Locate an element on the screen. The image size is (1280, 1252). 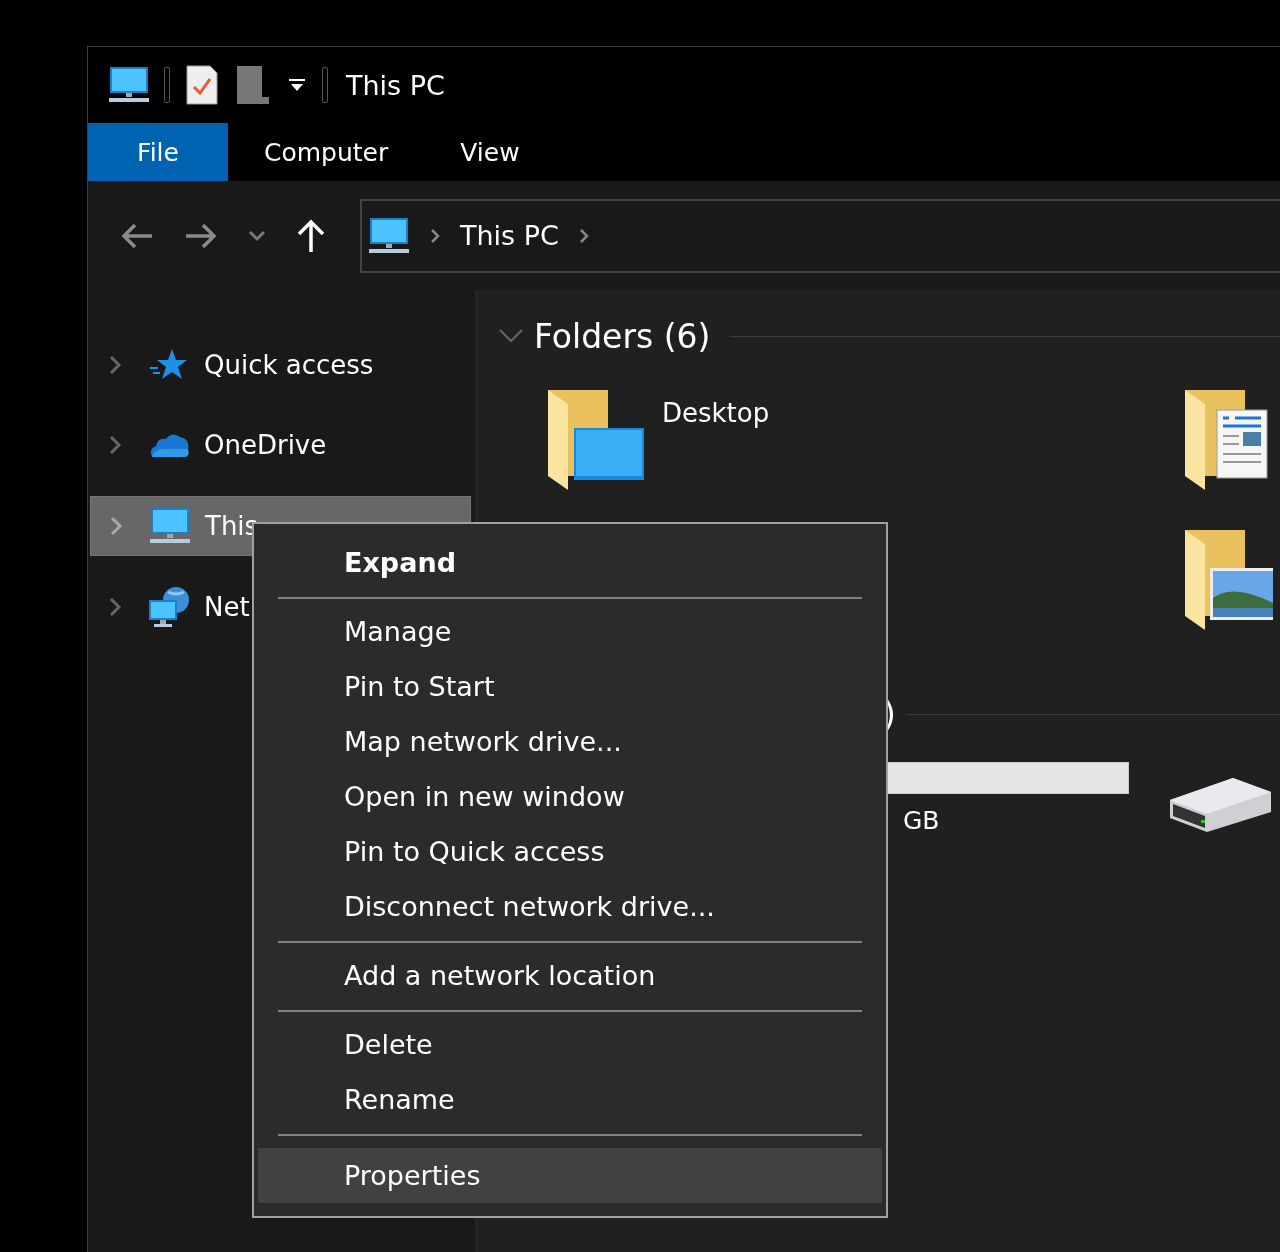
drive-caption: GB is located at coordinates (922, 820).